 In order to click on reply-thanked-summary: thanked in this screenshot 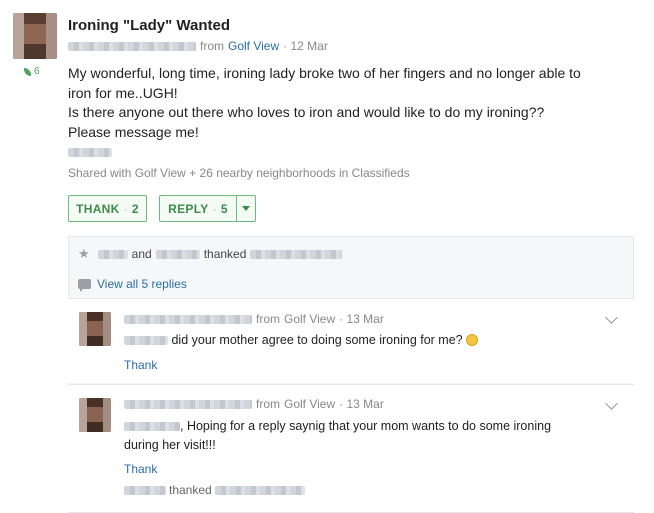, I will do `click(214, 490)`.